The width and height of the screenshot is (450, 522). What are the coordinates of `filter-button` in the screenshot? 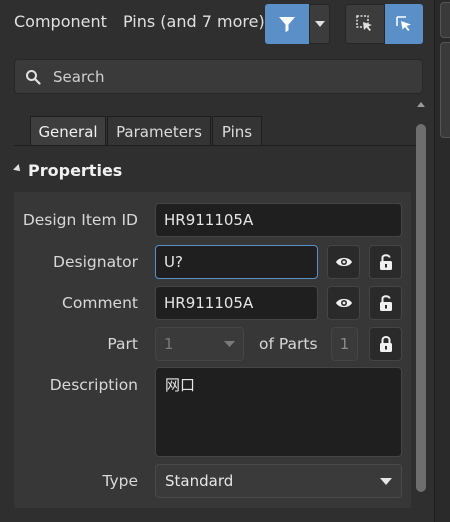 It's located at (287, 24).